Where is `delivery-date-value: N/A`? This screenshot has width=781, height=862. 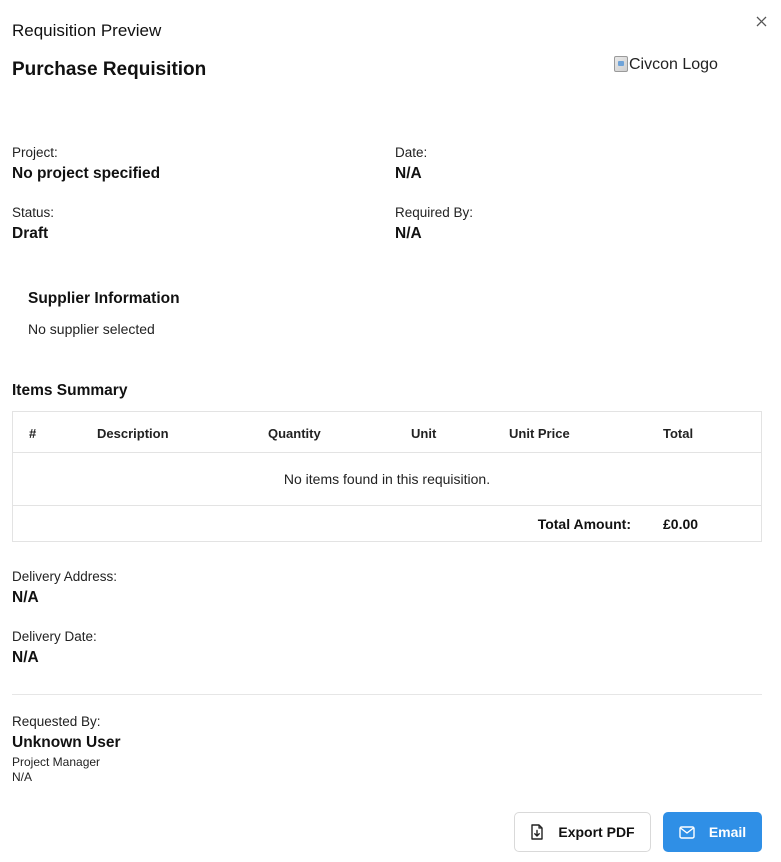
delivery-date-value: N/A is located at coordinates (25, 657).